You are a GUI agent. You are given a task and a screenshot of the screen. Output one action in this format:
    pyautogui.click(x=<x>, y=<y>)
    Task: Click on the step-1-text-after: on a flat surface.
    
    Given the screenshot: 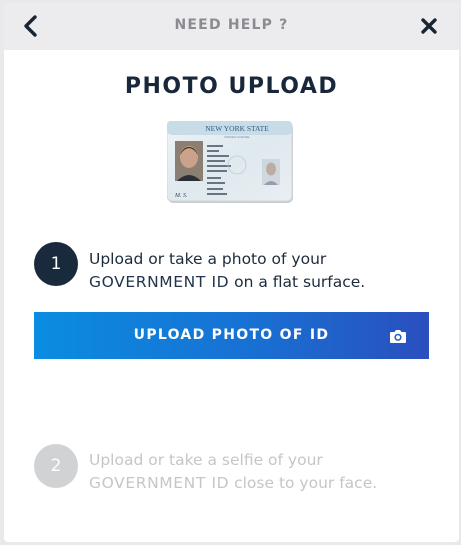 What is the action you would take?
    pyautogui.click(x=297, y=282)
    